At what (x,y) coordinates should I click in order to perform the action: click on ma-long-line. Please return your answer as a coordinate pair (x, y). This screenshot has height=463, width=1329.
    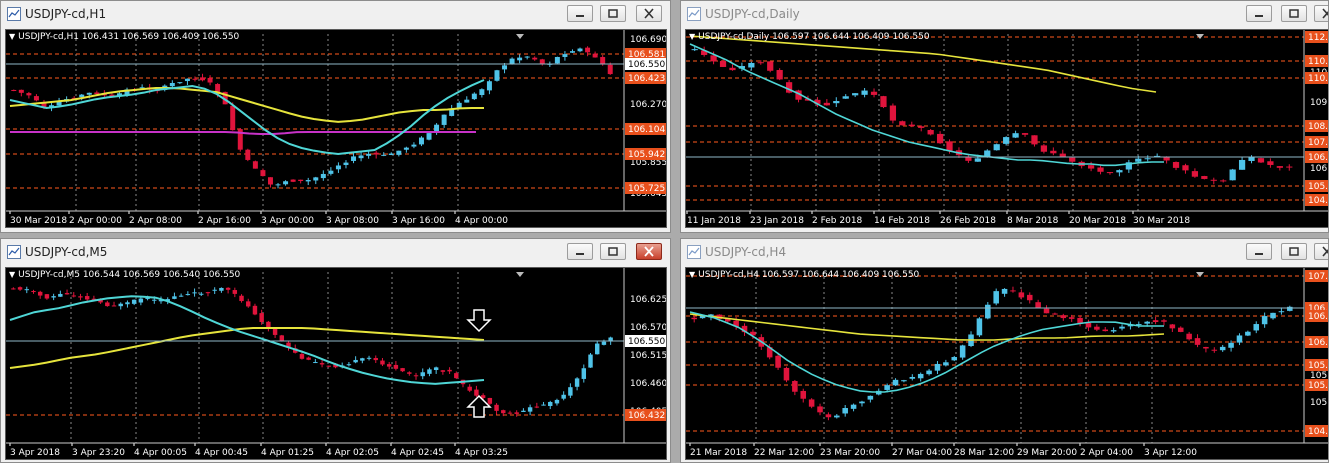
    Looking at the image, I should click on (243, 133).